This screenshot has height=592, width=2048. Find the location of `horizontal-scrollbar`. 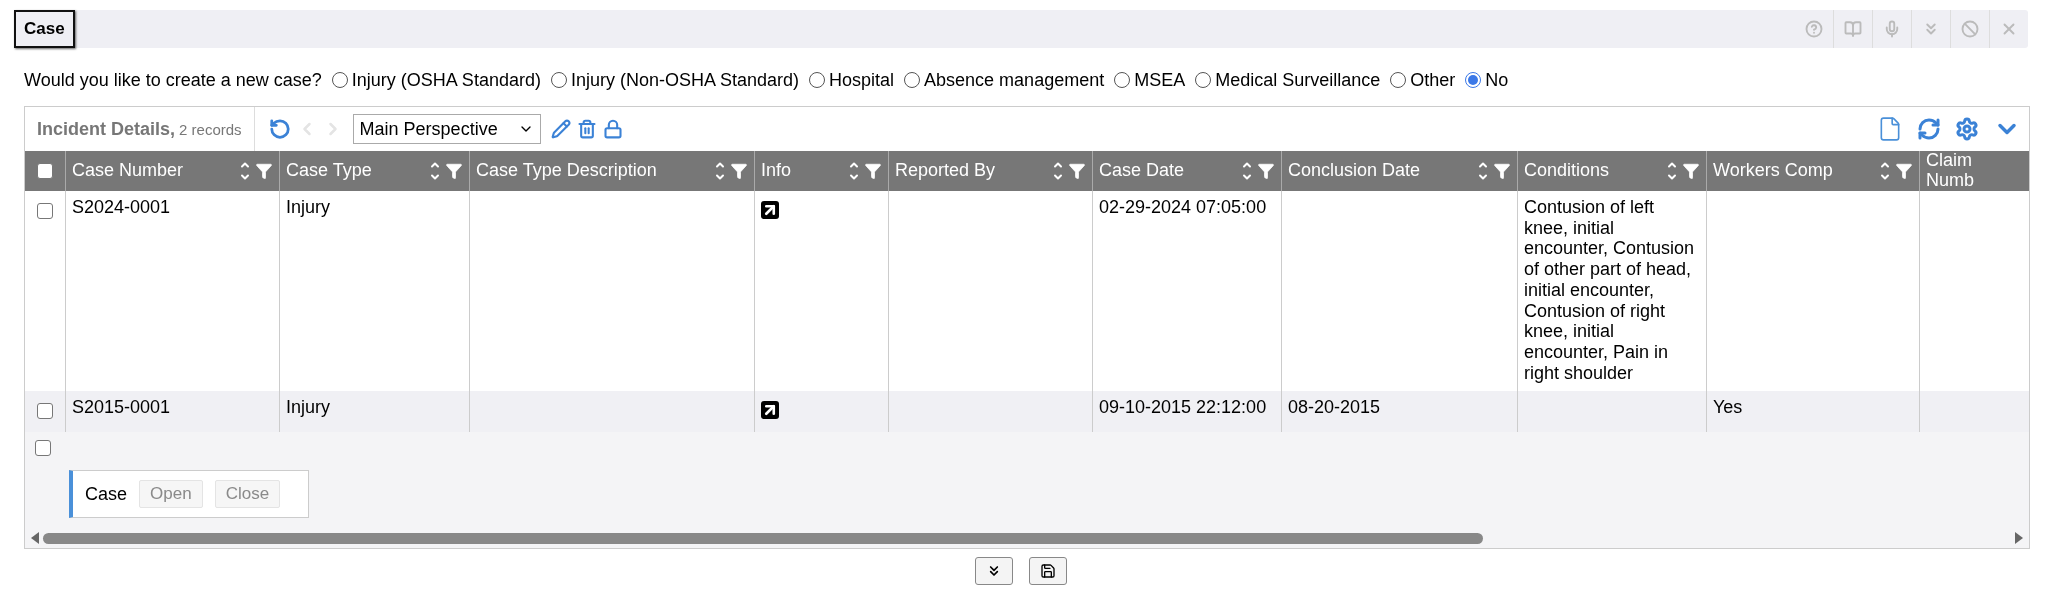

horizontal-scrollbar is located at coordinates (1027, 538).